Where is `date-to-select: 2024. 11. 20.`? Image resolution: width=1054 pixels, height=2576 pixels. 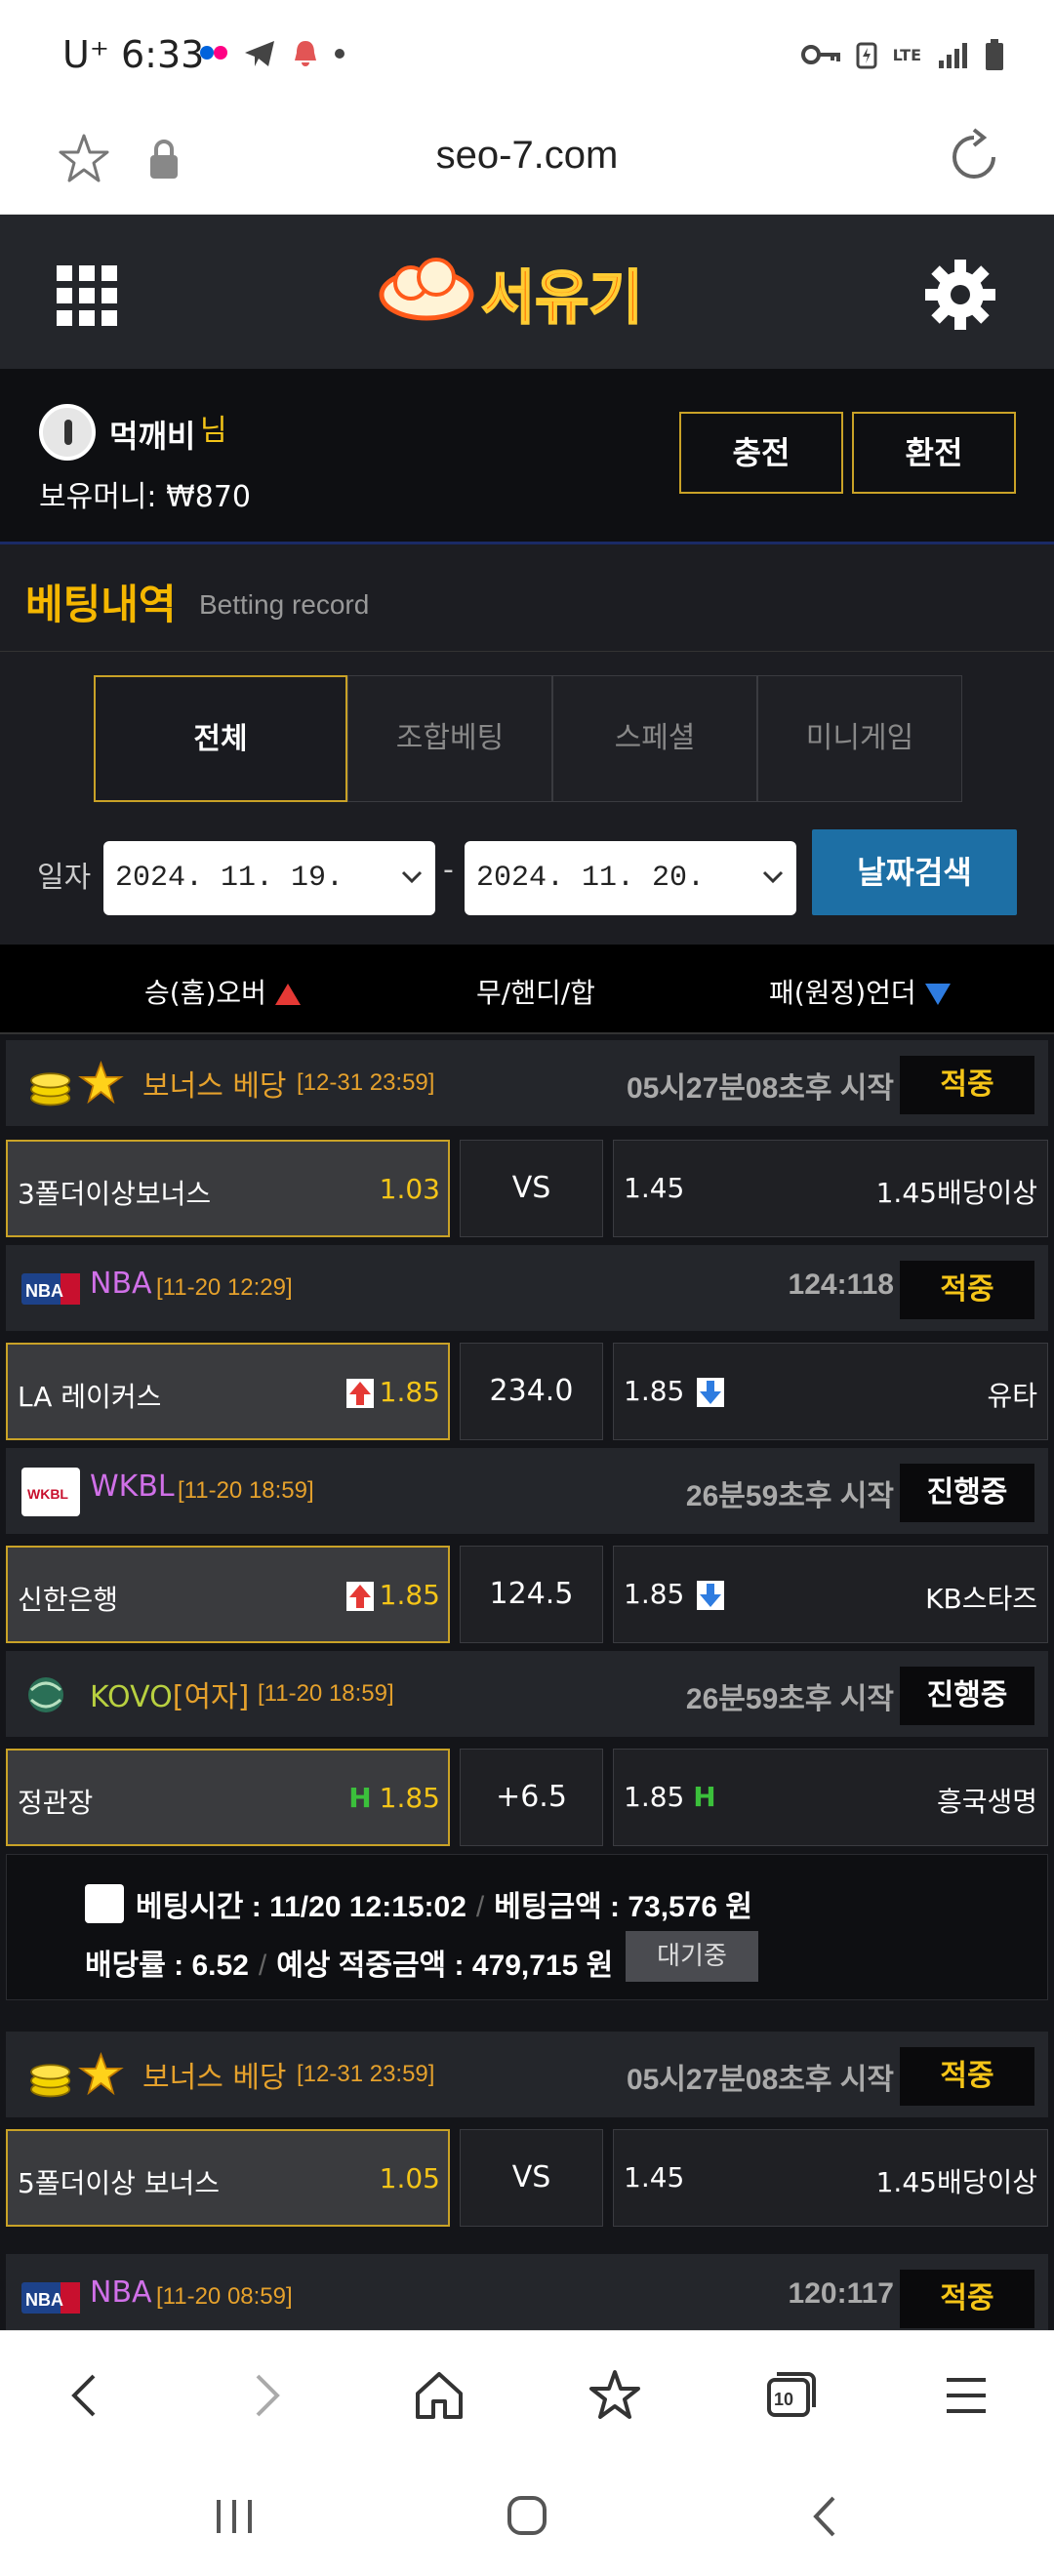
date-to-select: 2024. 11. 20. is located at coordinates (630, 878).